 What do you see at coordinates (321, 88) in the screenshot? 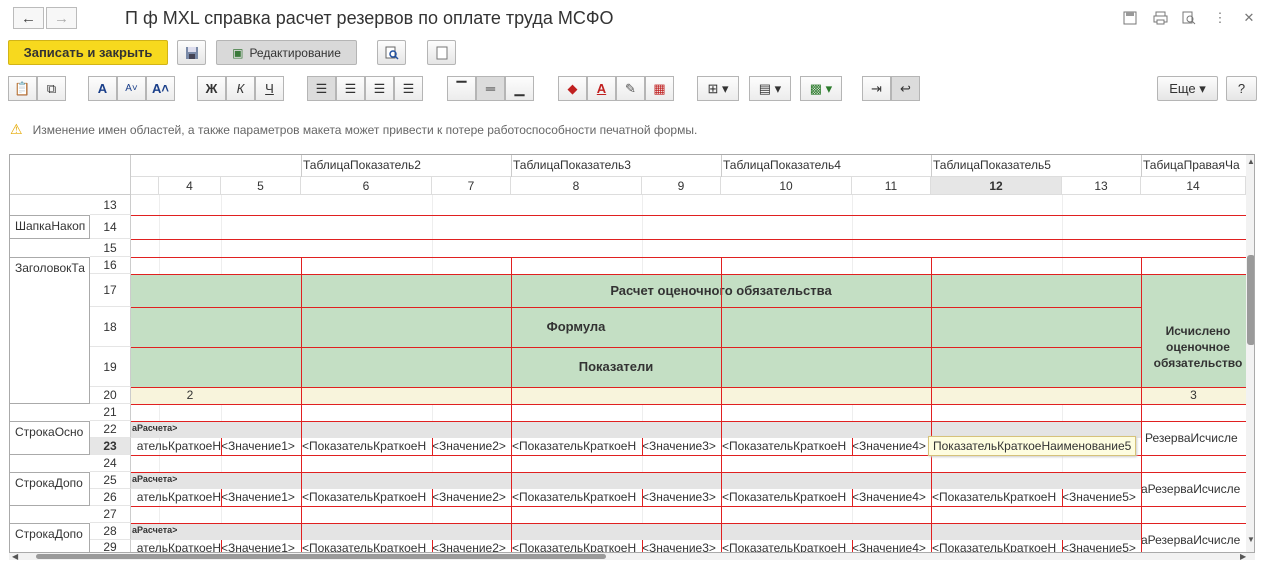
I see `align-left-button: ☰` at bounding box center [321, 88].